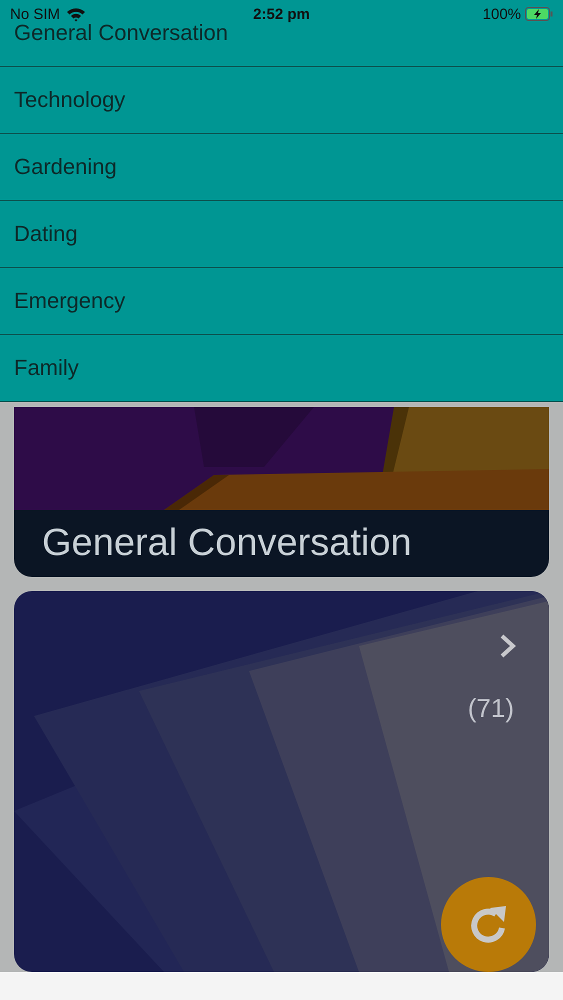  I want to click on menu-item: Family, so click(281, 368).